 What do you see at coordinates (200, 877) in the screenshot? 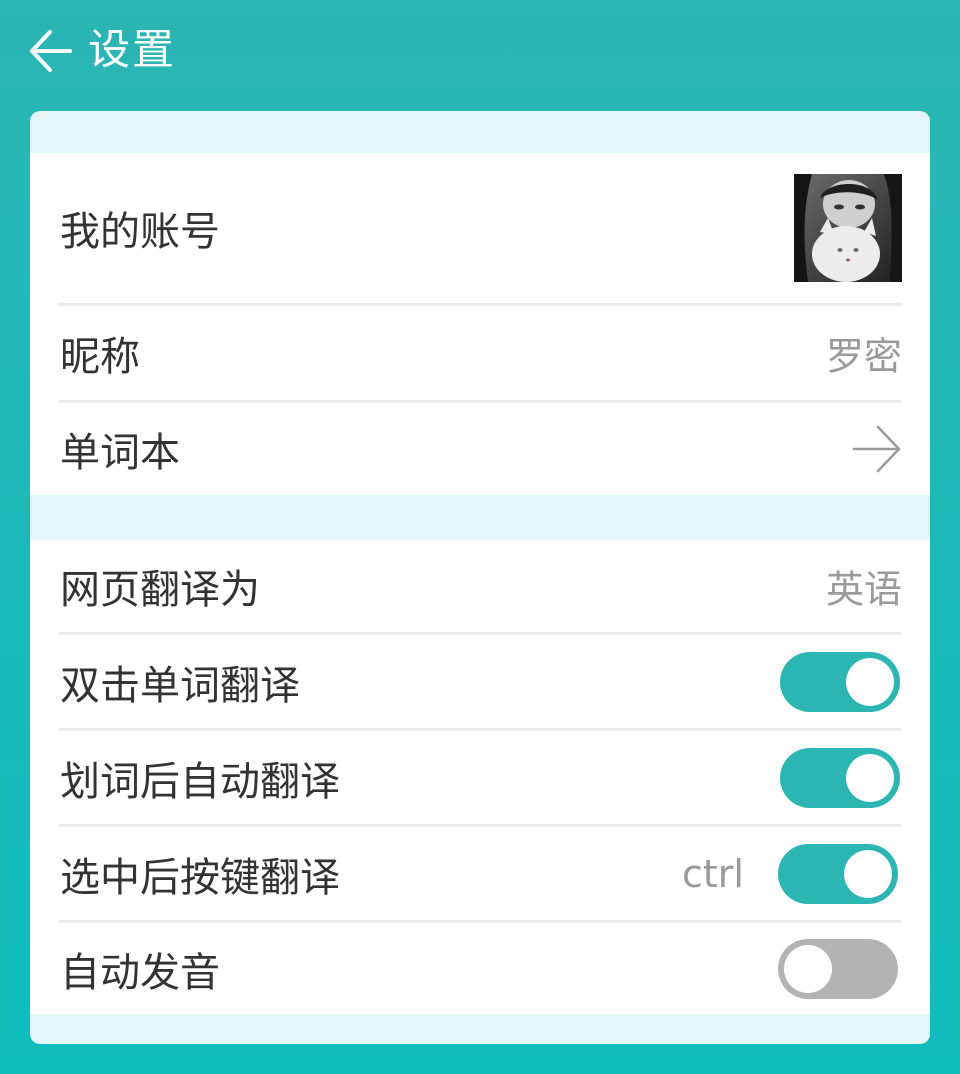
I see `toggle-label: 选中后按键翻译` at bounding box center [200, 877].